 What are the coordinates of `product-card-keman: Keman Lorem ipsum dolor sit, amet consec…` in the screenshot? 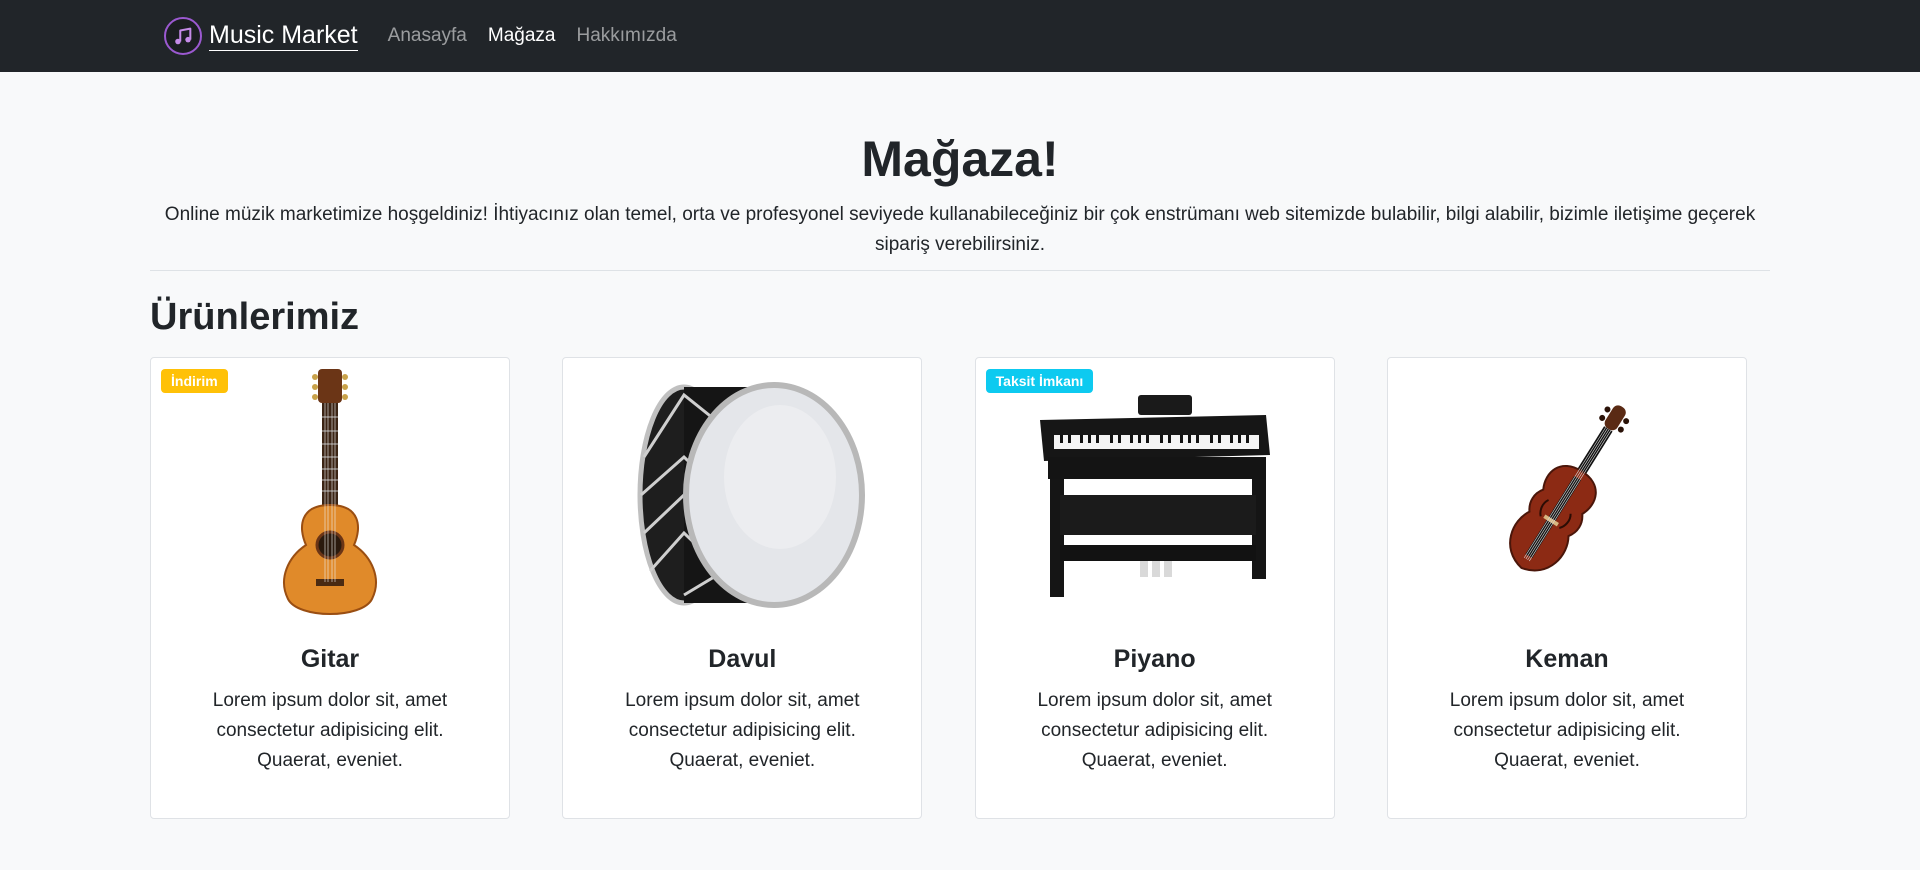 It's located at (1566, 587).